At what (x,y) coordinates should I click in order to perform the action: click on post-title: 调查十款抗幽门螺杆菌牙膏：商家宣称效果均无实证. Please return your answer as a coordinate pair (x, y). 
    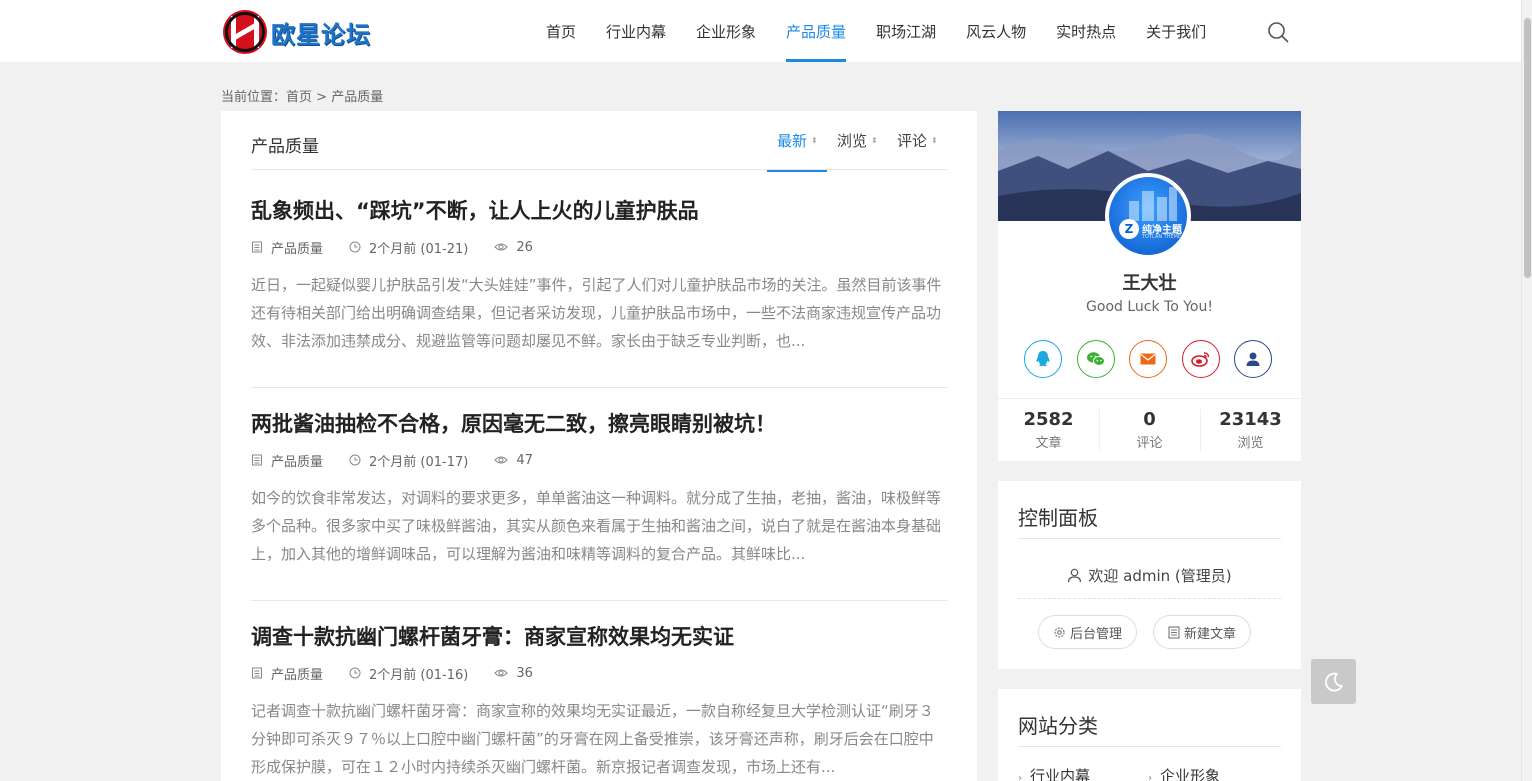
    Looking at the image, I should click on (599, 636).